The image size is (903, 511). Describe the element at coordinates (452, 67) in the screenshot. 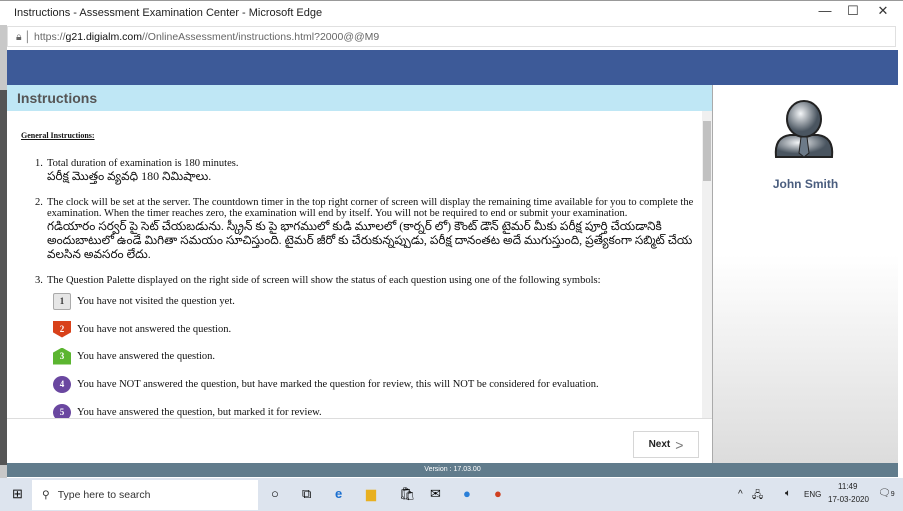

I see `site-header` at that location.